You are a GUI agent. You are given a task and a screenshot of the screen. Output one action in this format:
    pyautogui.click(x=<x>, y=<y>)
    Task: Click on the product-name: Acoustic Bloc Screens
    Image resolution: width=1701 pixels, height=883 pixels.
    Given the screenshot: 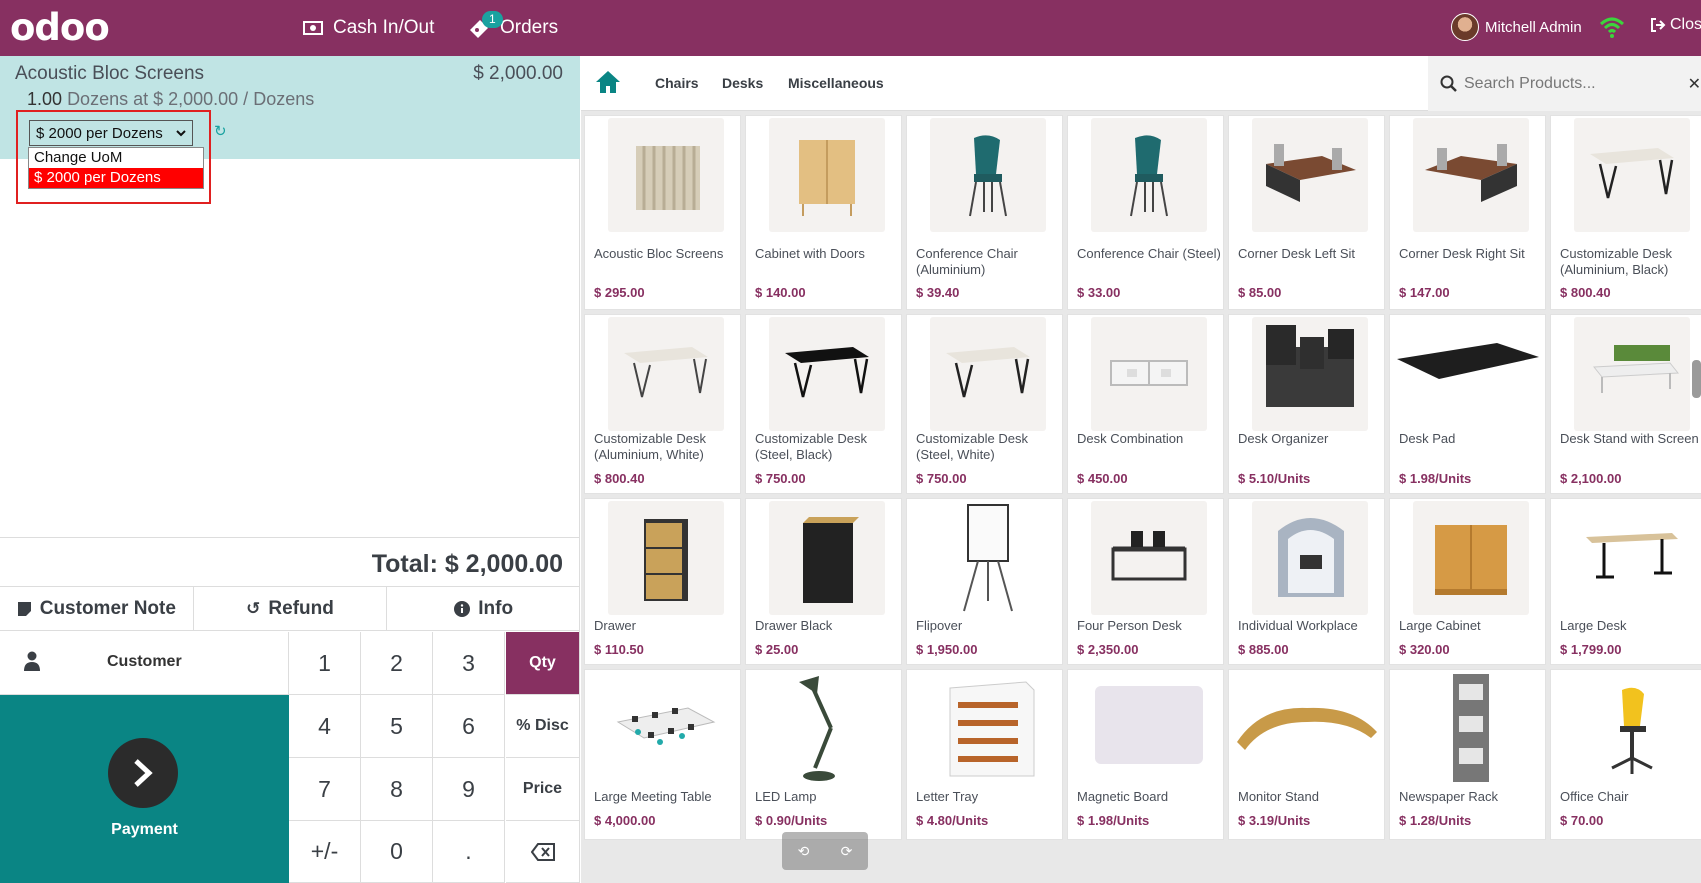 What is the action you would take?
    pyautogui.click(x=659, y=253)
    